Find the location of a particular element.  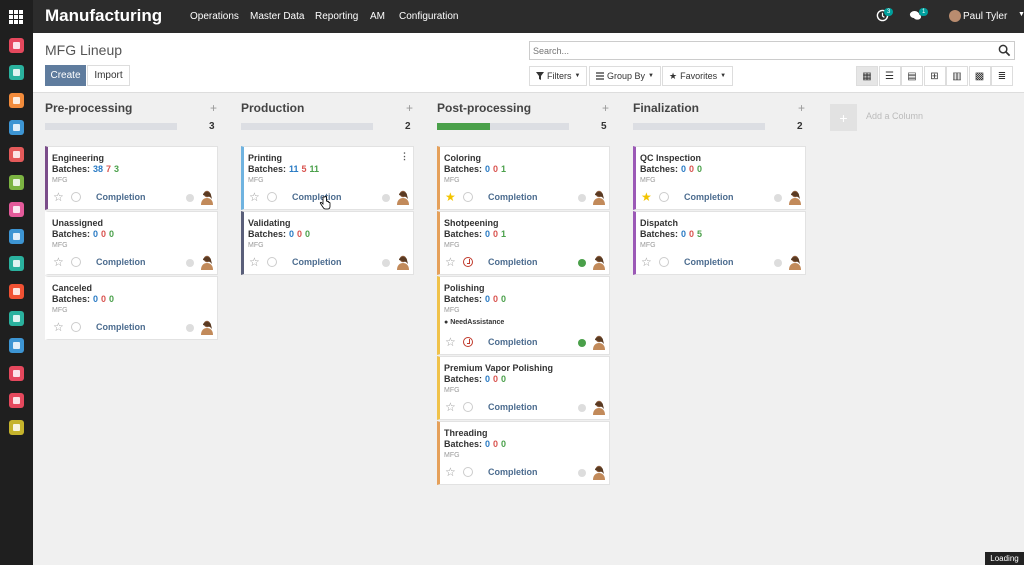

user-avatar is located at coordinates (955, 16).